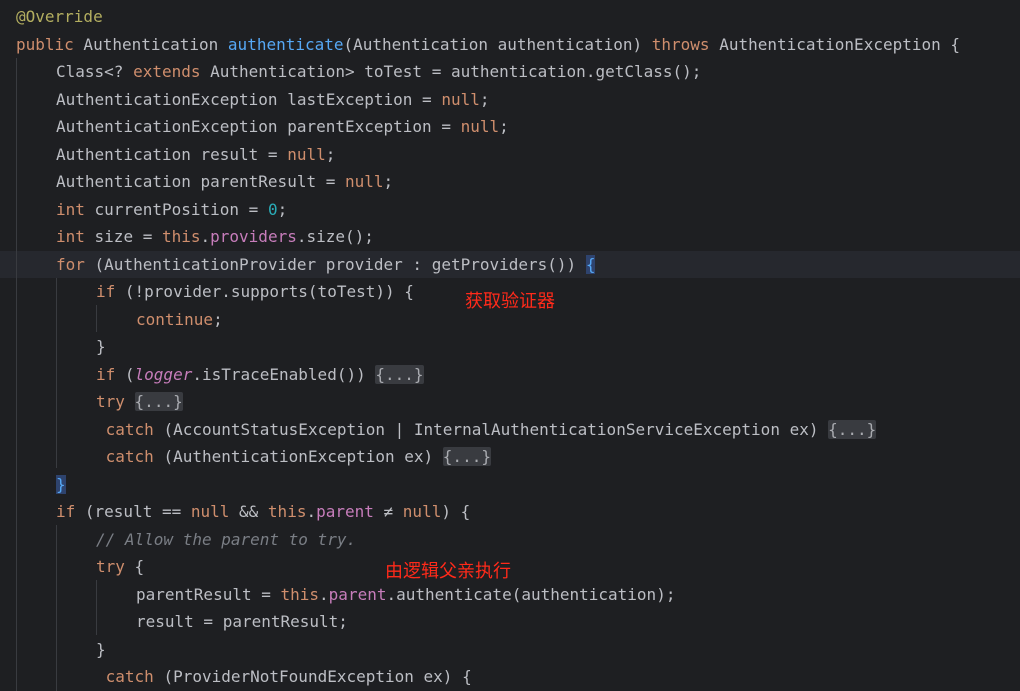 The height and width of the screenshot is (691, 1020). Describe the element at coordinates (510, 236) in the screenshot. I see `code-line: int size = this.providers.size();` at that location.